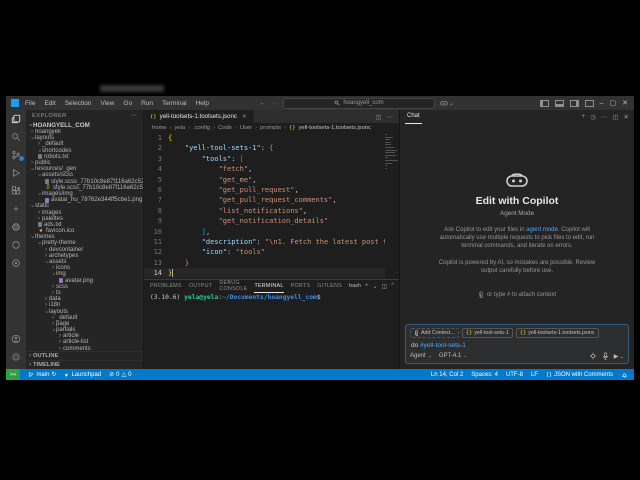  I want to click on split-terminal-icon: ◫, so click(385, 286).